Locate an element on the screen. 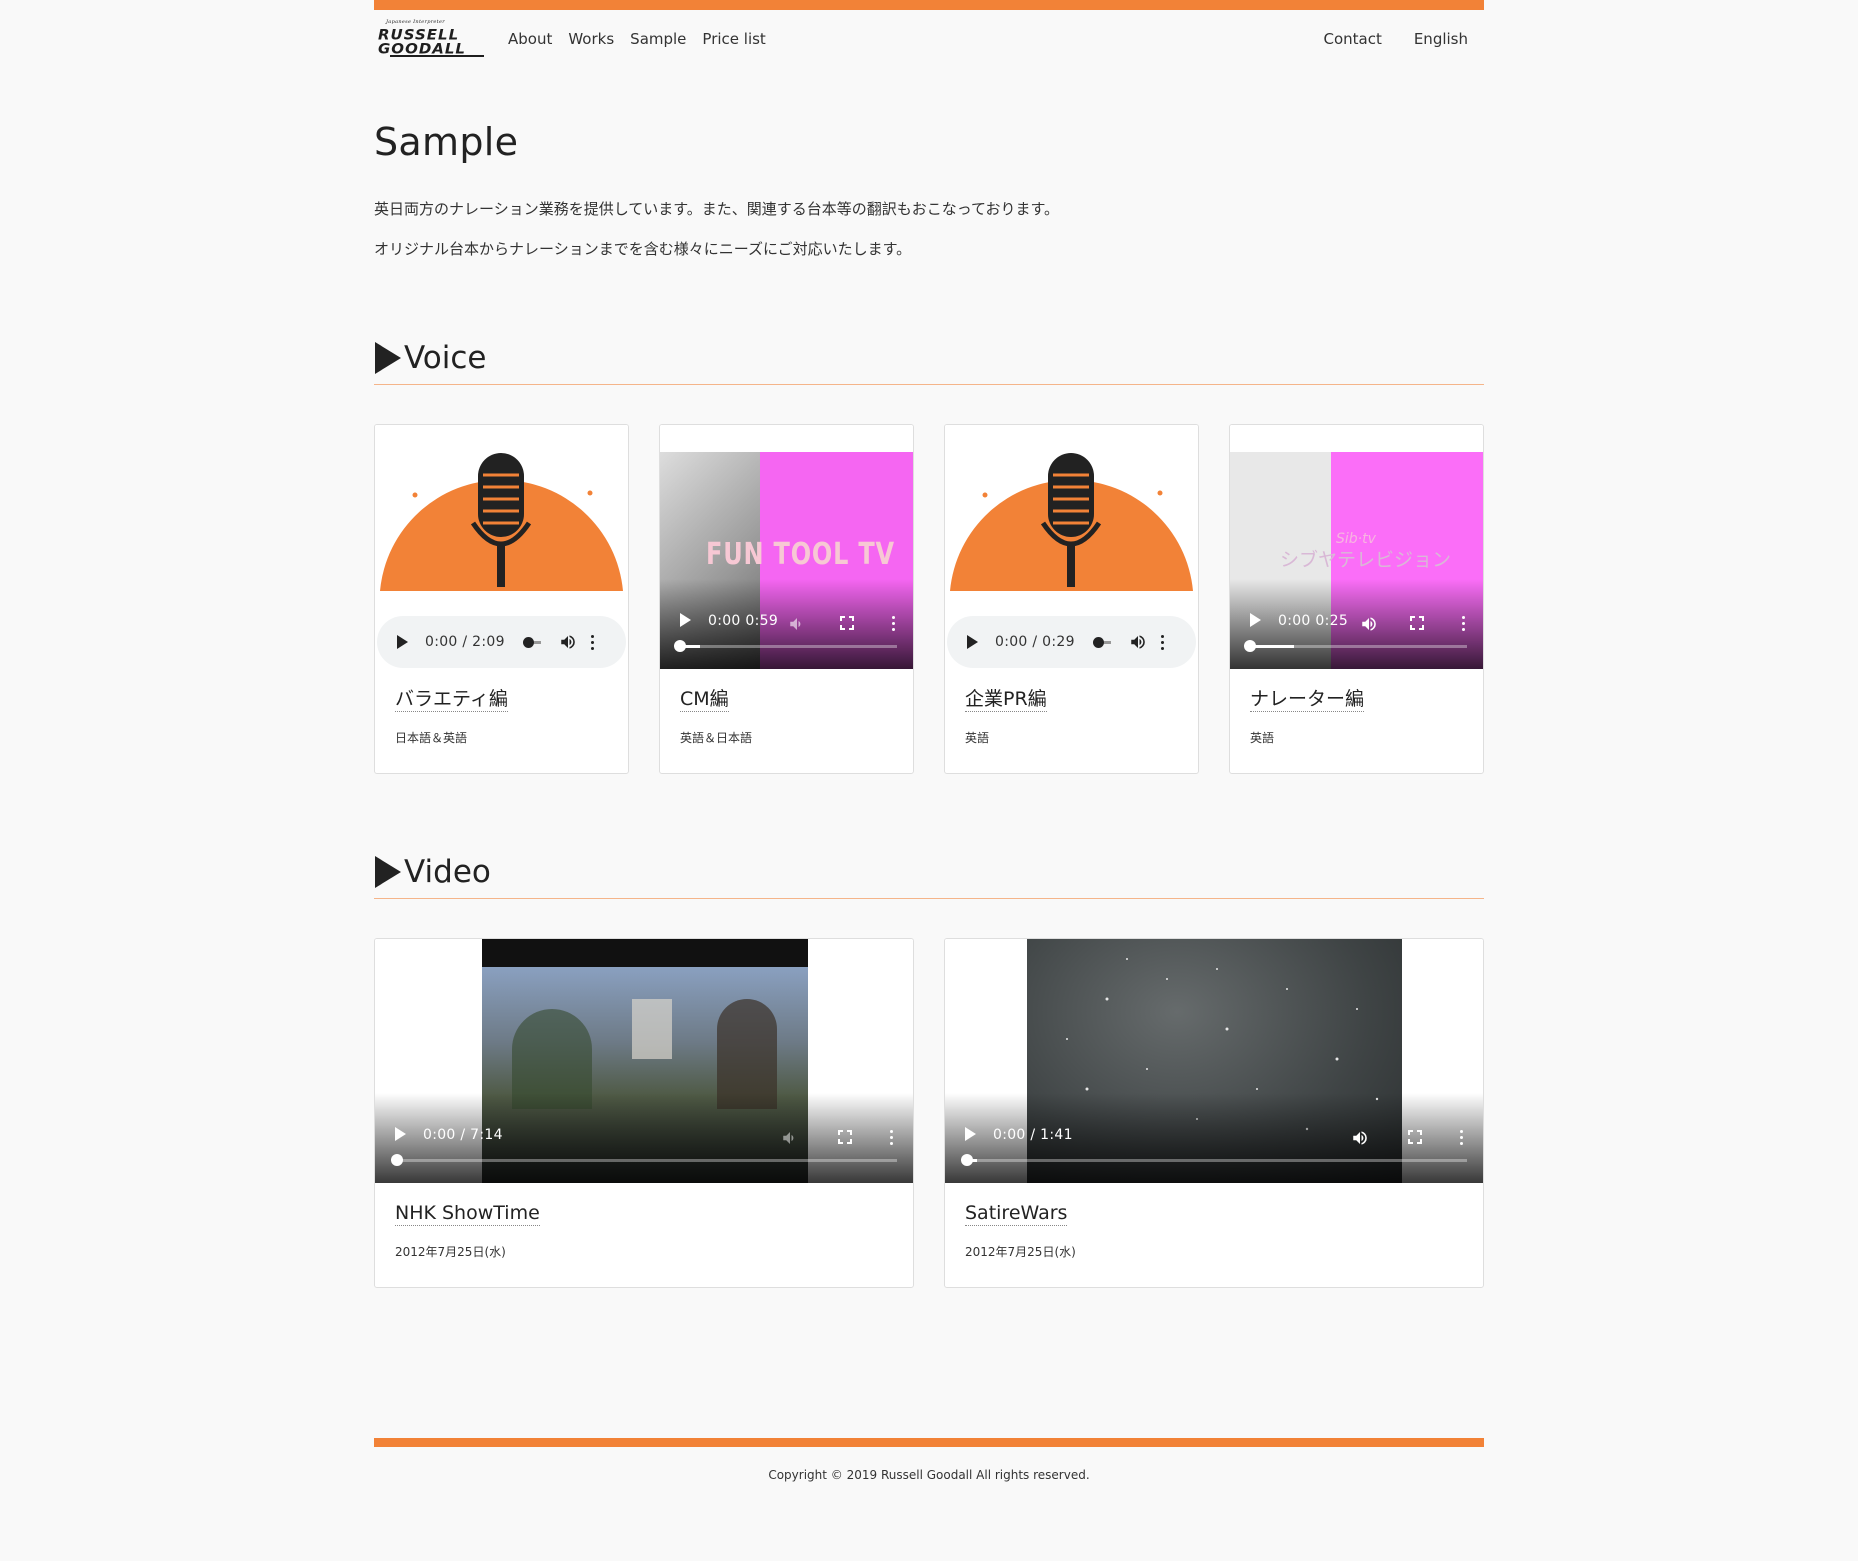 This screenshot has width=1858, height=1561. nav-language: English is located at coordinates (1441, 39).